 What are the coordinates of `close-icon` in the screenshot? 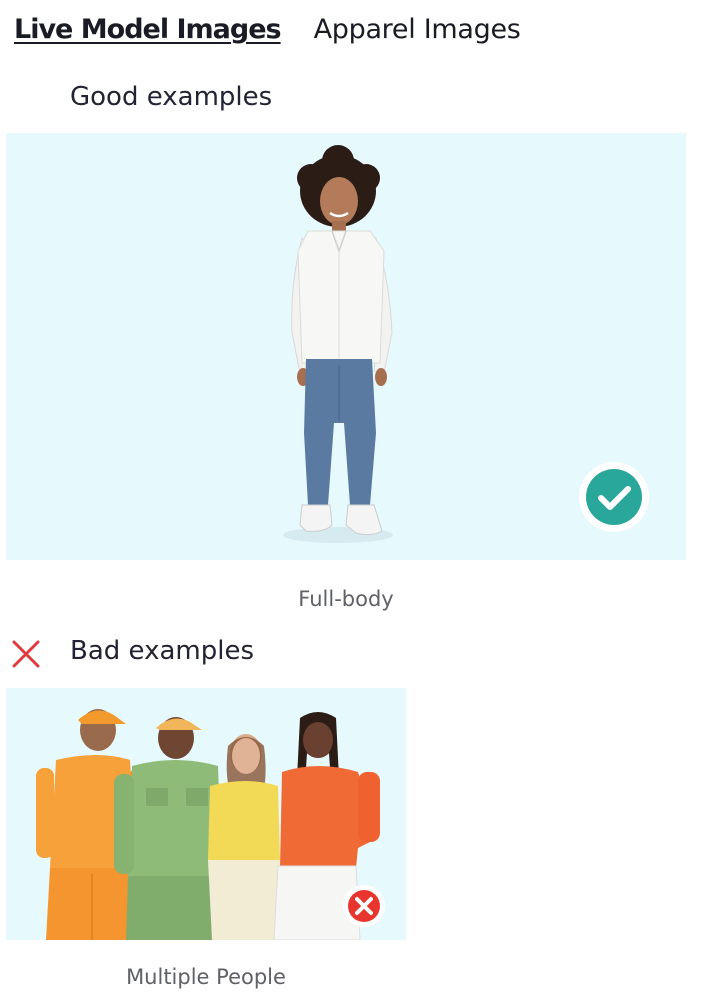 It's located at (26, 654).